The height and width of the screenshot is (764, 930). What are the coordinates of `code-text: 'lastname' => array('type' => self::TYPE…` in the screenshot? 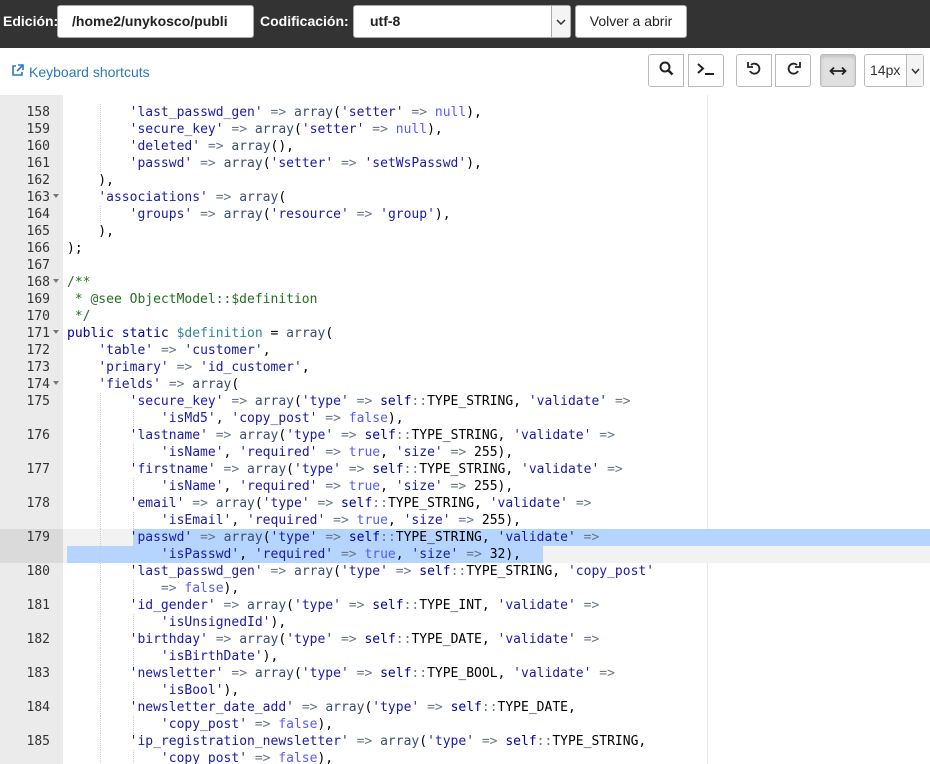 It's located at (372, 435).